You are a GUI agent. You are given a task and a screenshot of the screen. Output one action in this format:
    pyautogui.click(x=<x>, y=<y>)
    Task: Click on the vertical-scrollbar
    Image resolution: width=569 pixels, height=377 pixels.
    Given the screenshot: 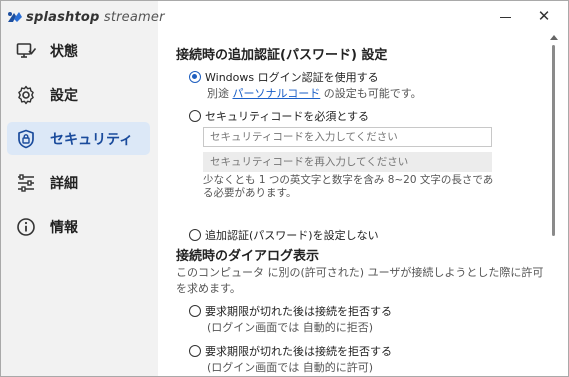 What is the action you would take?
    pyautogui.click(x=554, y=205)
    